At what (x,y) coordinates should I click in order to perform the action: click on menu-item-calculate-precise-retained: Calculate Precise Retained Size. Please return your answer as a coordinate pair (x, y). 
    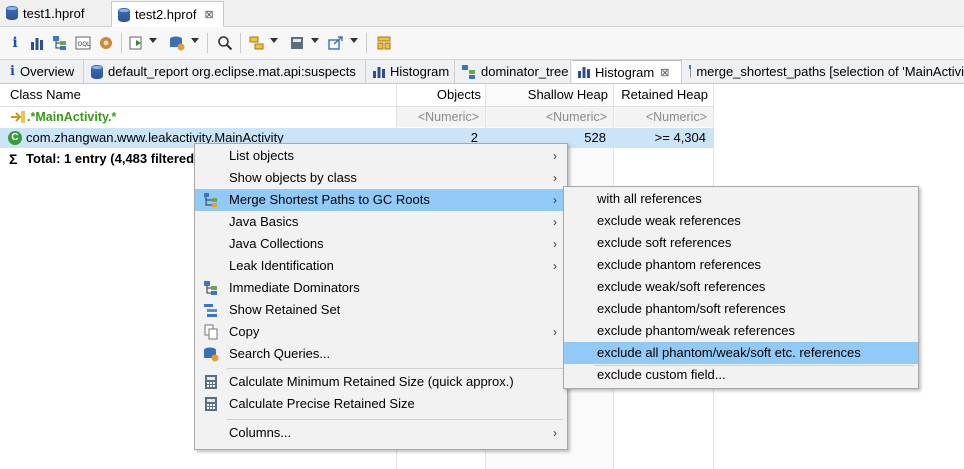
    Looking at the image, I should click on (381, 404).